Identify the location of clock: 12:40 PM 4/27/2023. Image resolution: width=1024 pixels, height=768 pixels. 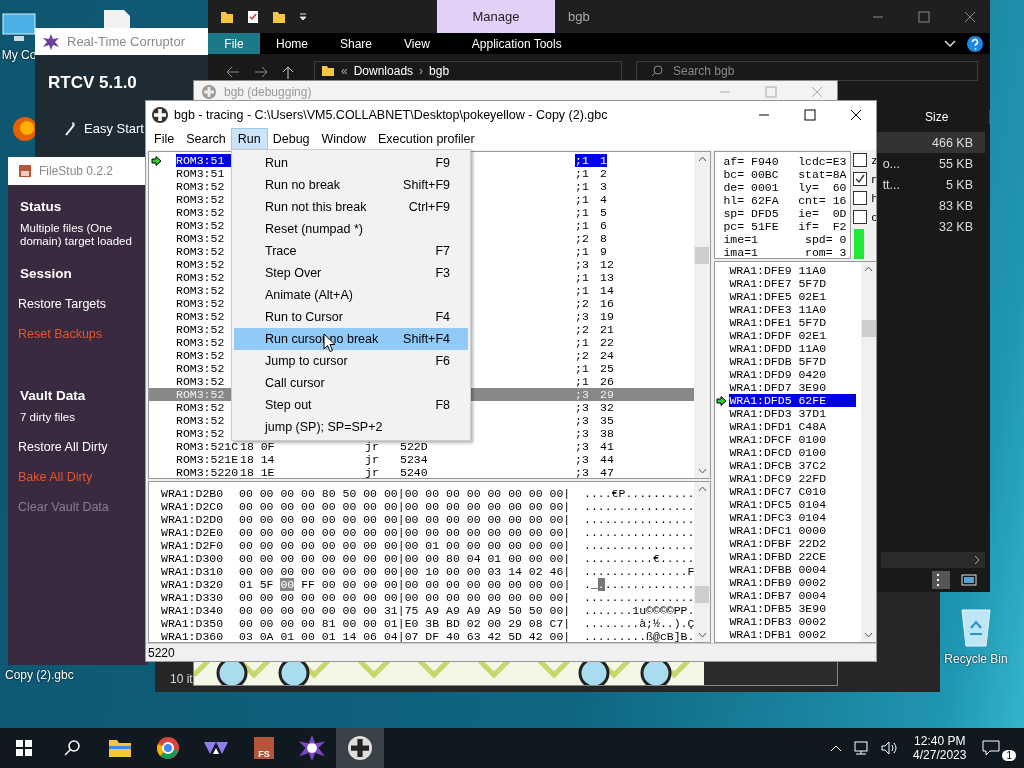
(940, 748).